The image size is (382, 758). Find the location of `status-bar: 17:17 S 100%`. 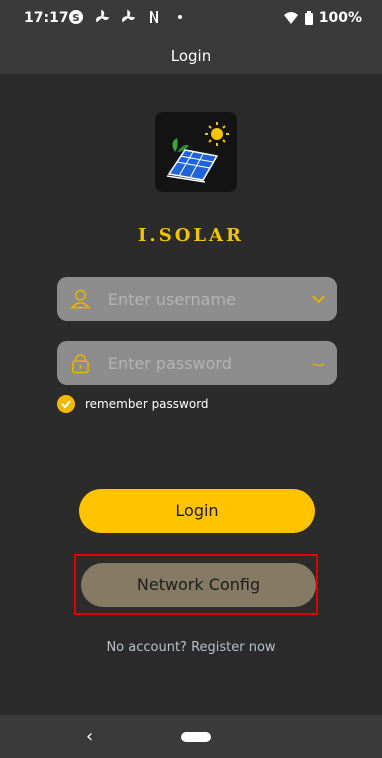

status-bar: 17:17 S 100% is located at coordinates (191, 19).